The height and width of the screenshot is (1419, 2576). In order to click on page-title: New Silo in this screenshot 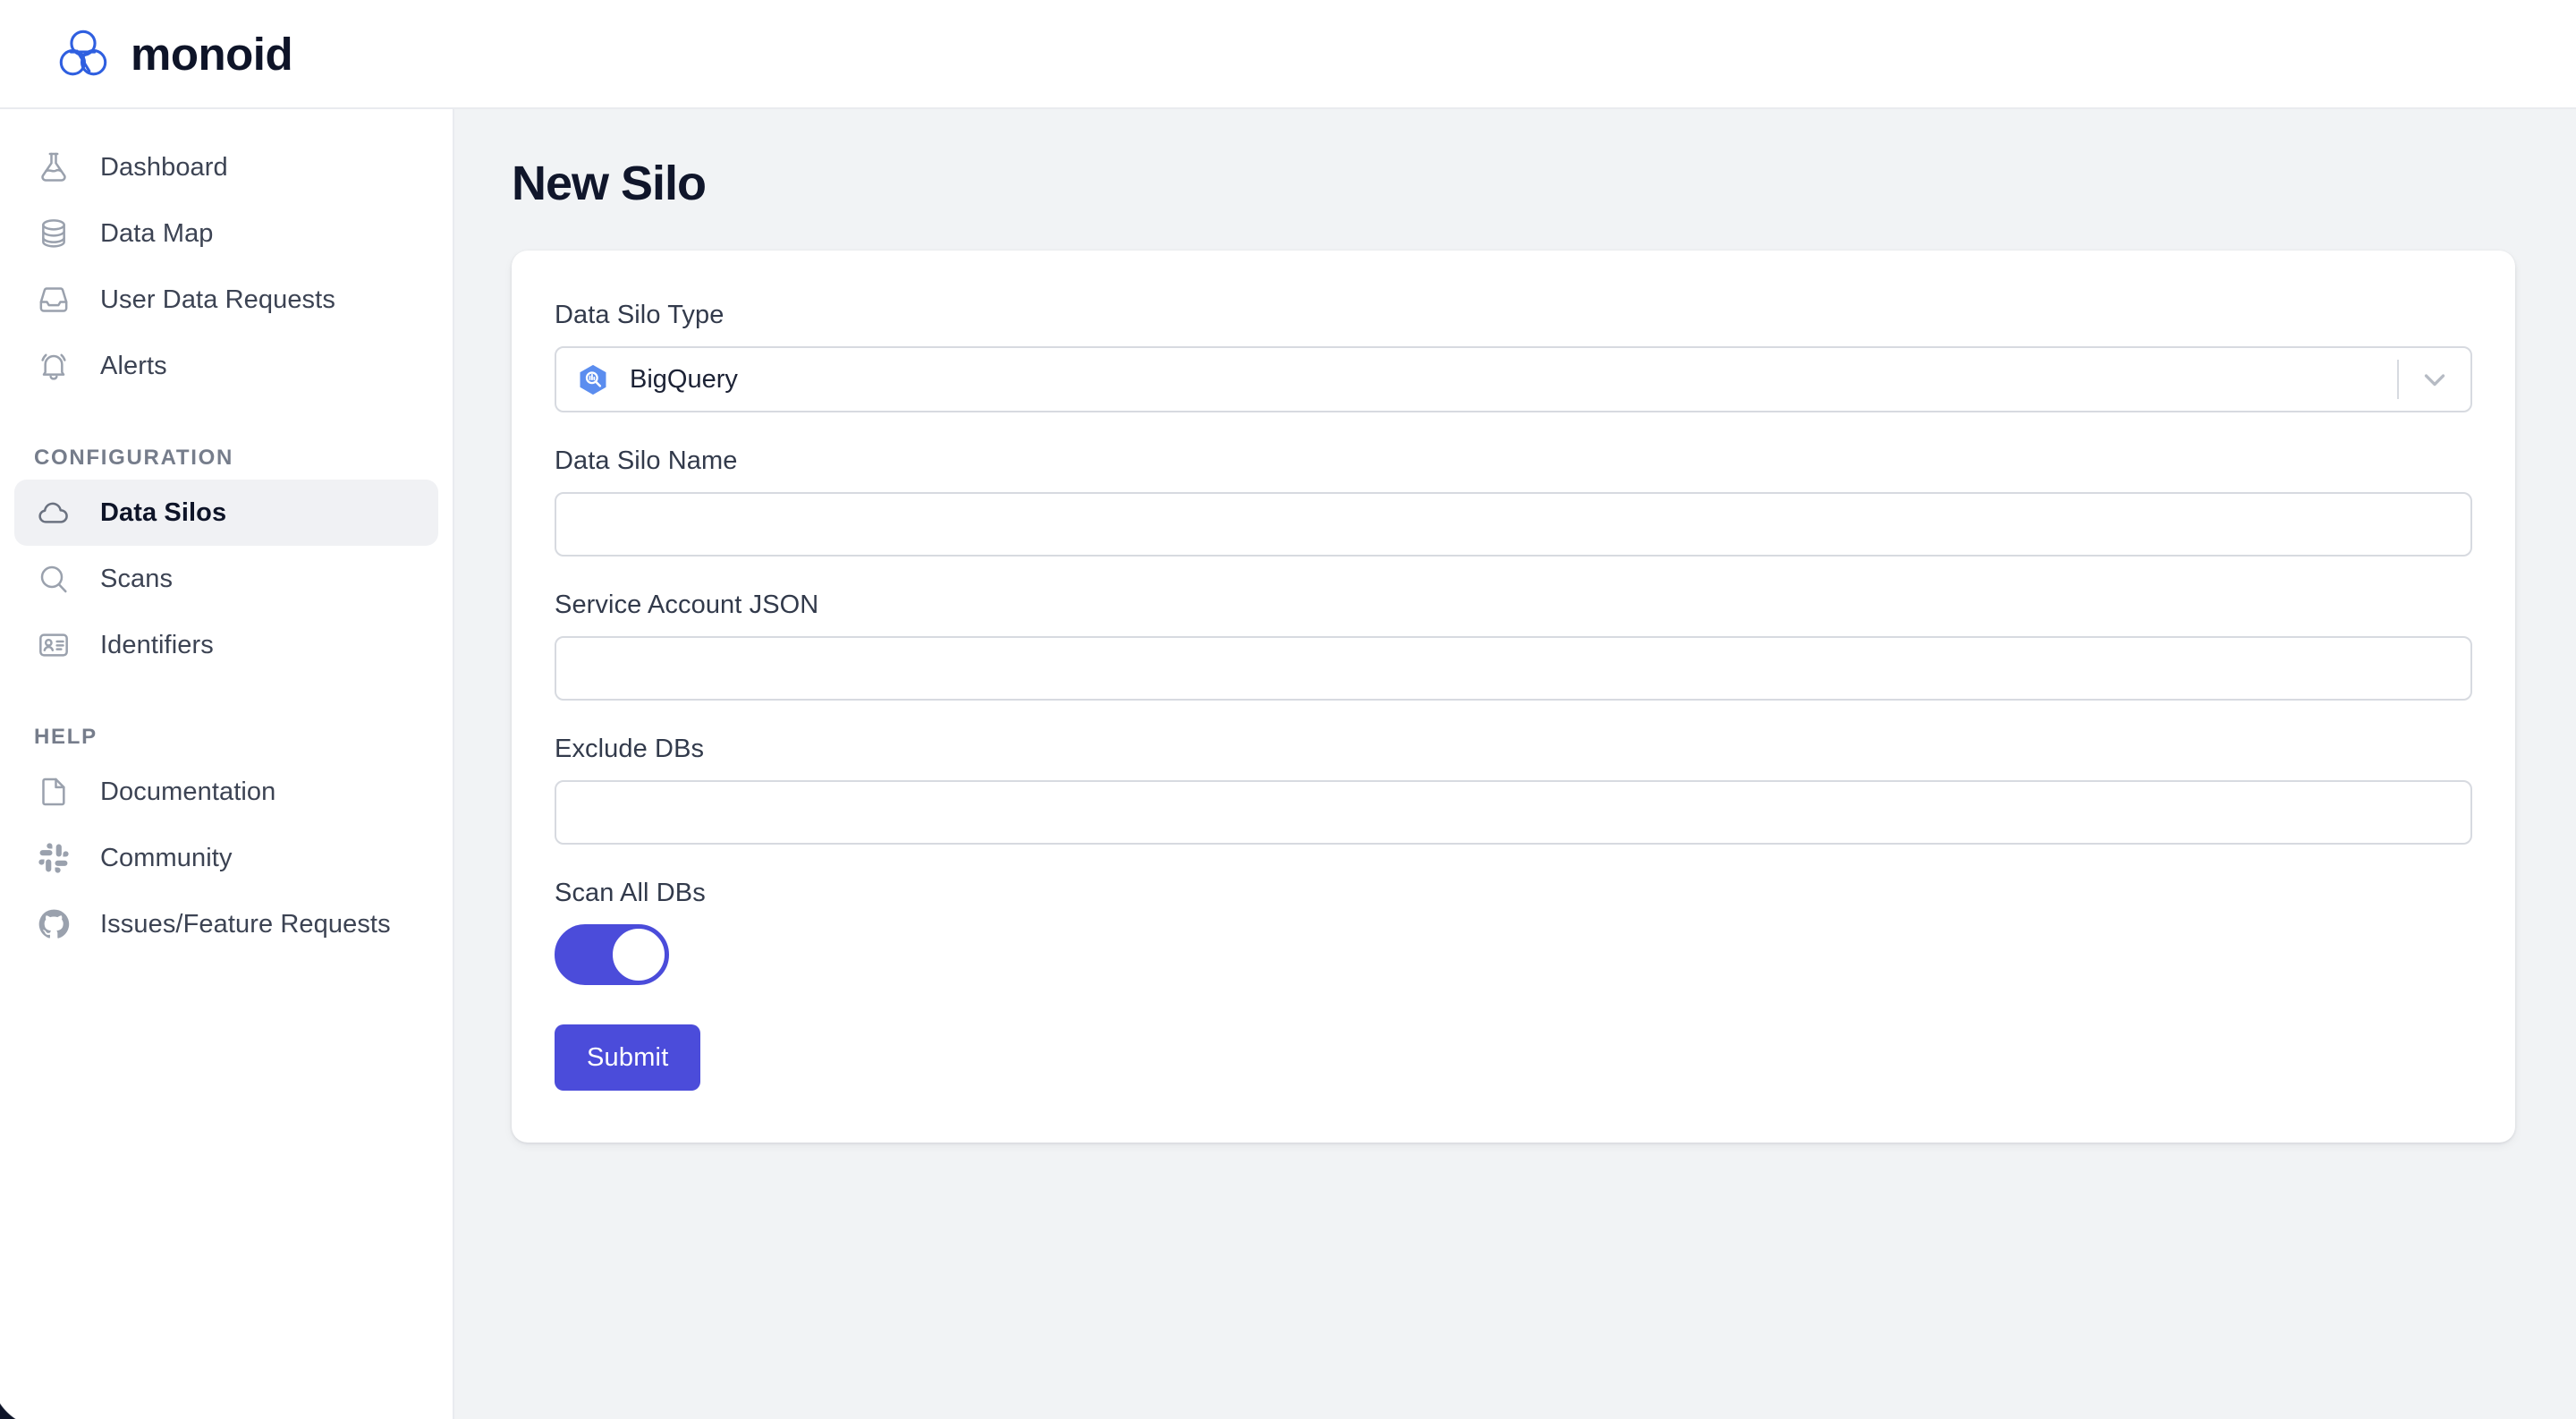, I will do `click(609, 183)`.